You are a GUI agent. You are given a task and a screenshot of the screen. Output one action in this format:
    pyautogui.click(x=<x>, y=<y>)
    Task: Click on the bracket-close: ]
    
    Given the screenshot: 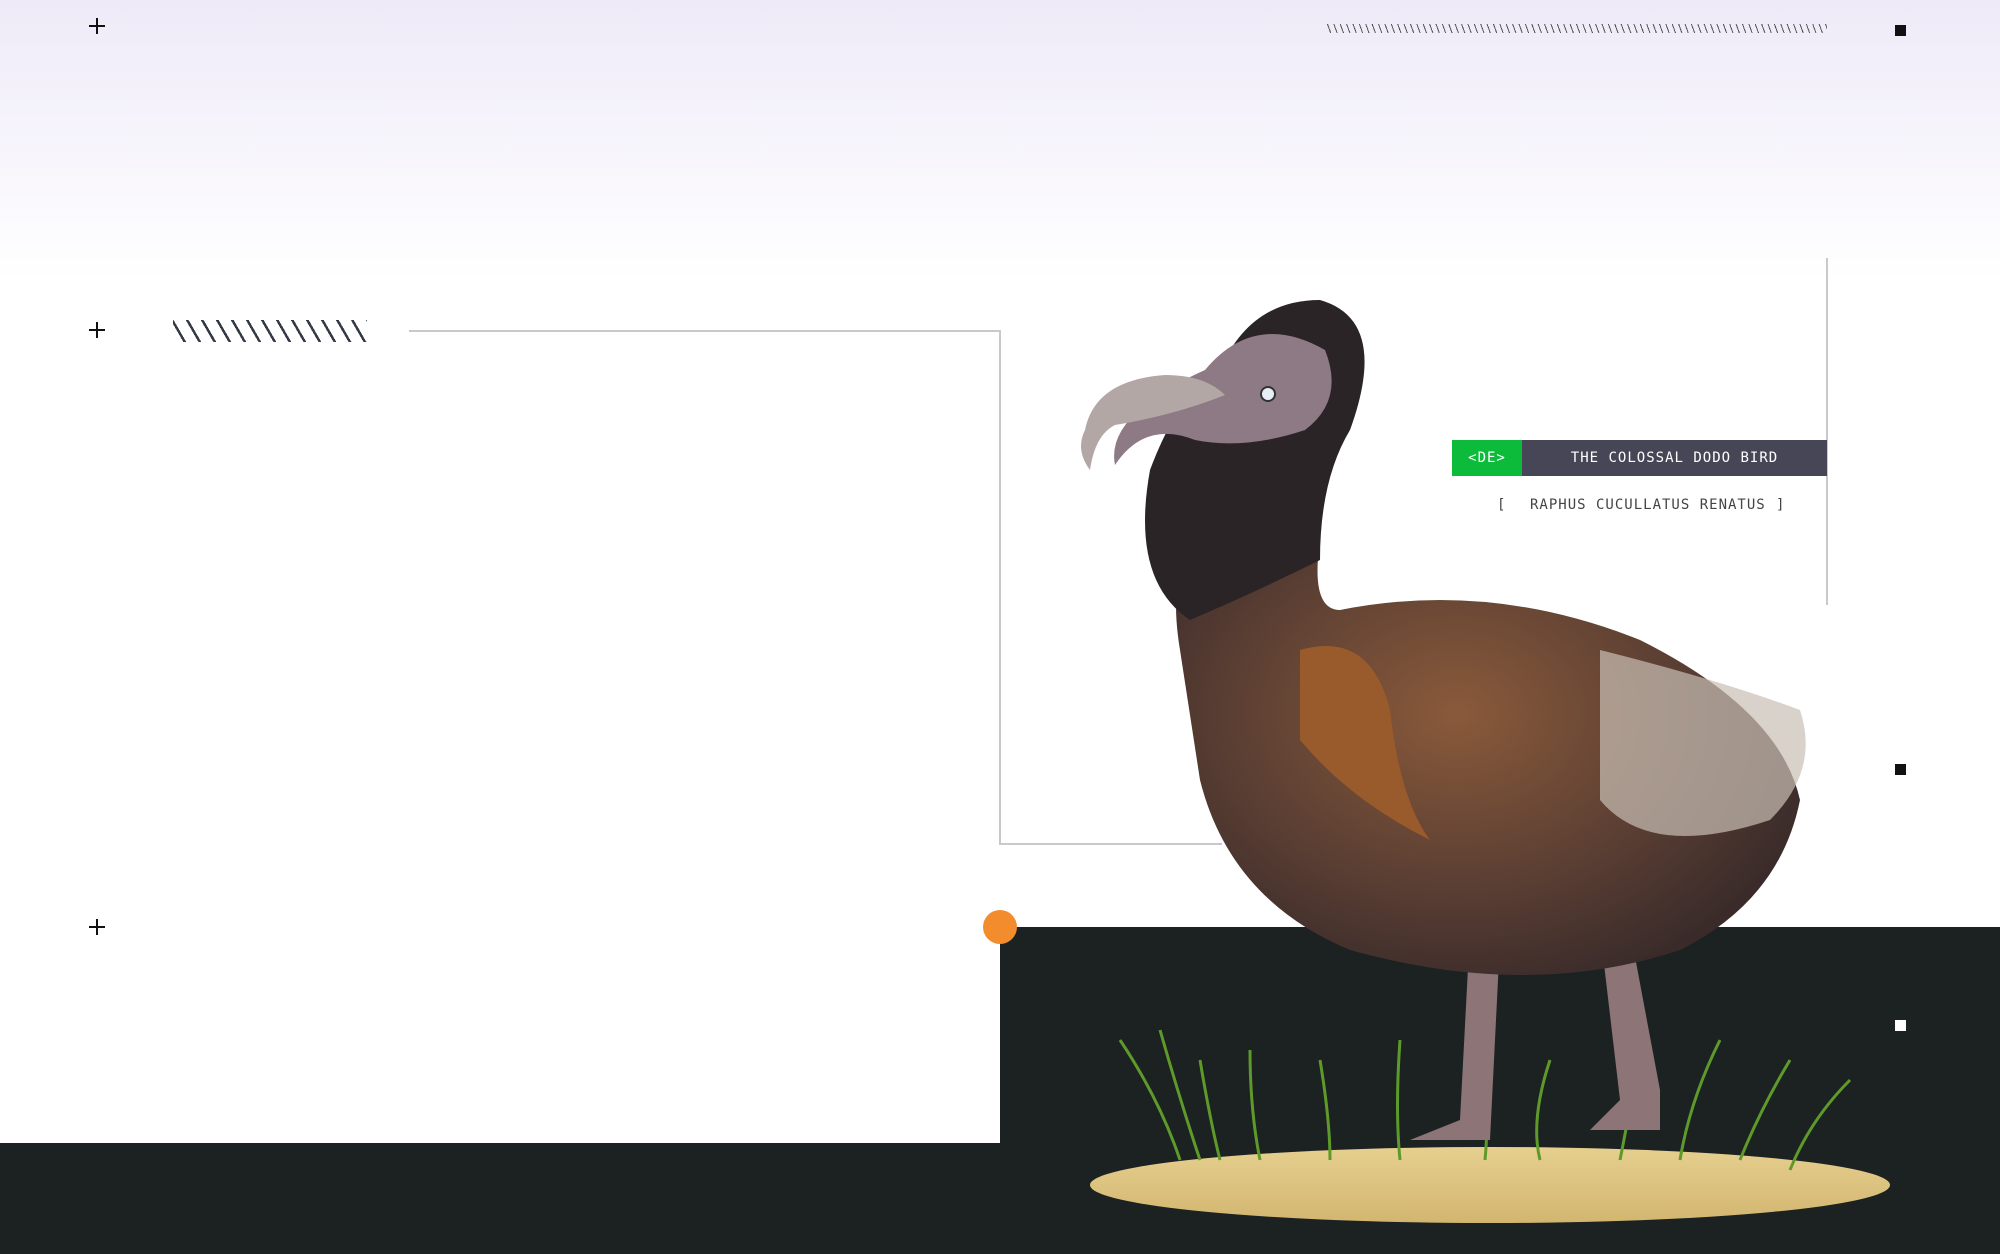 What is the action you would take?
    pyautogui.click(x=1781, y=505)
    